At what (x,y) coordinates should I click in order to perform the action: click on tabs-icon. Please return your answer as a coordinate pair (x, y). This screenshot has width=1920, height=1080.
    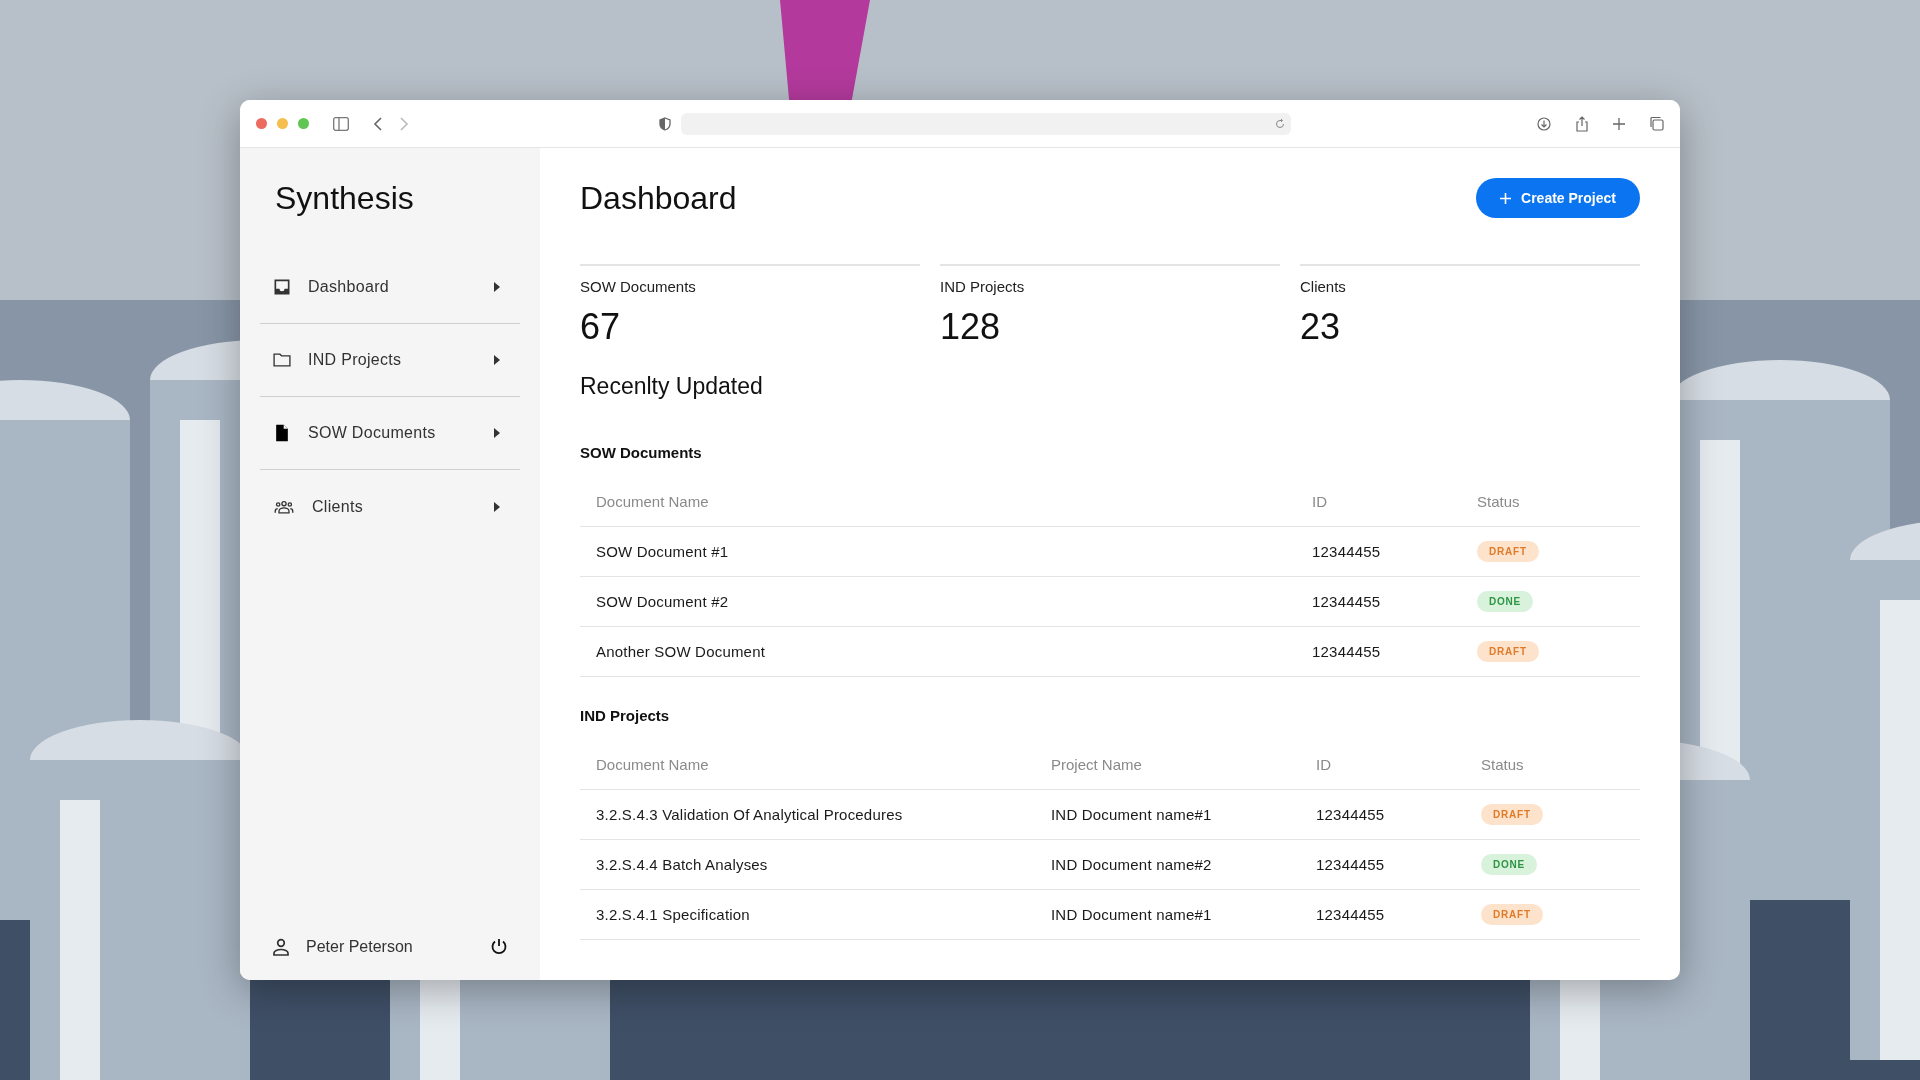
    Looking at the image, I should click on (1656, 123).